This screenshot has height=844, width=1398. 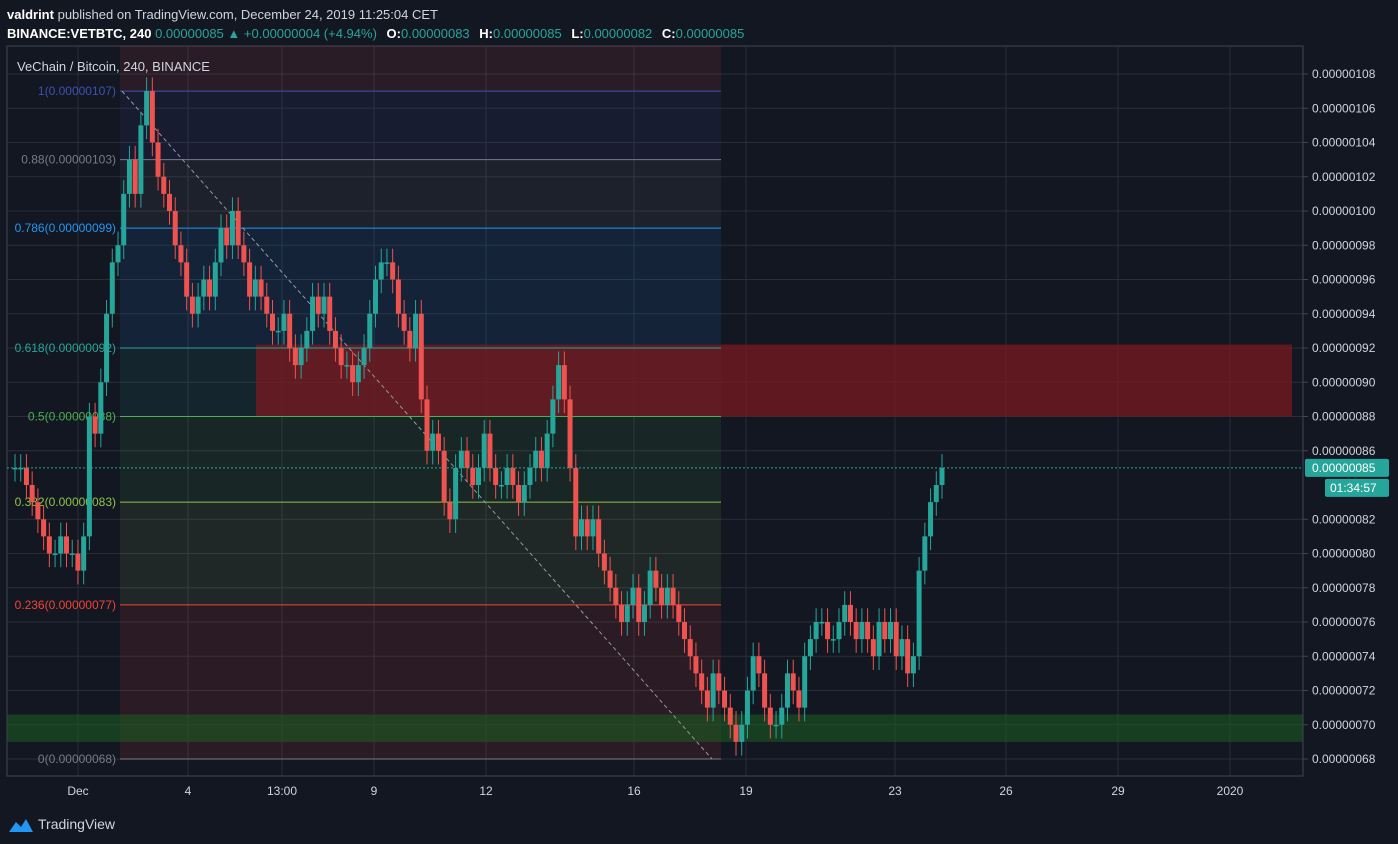 What do you see at coordinates (655, 790) in the screenshot?
I see `time-axis` at bounding box center [655, 790].